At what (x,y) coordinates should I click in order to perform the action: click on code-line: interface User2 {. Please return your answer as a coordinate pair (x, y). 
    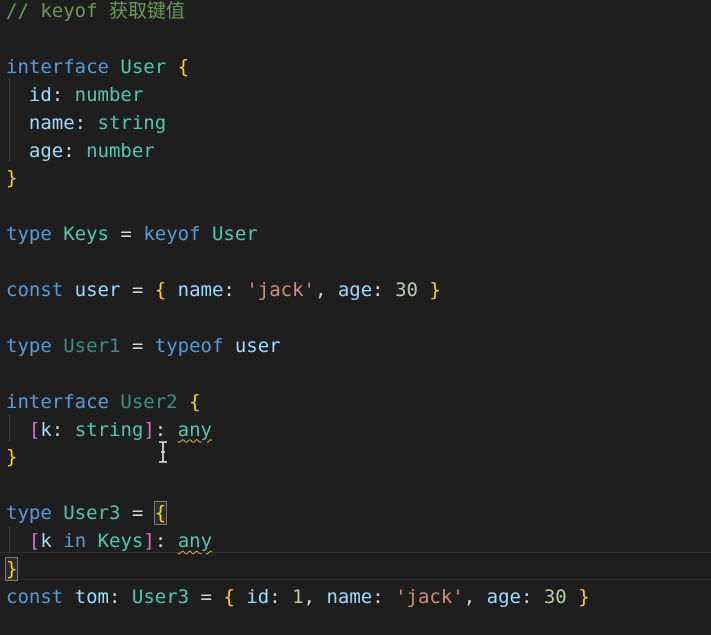
    Looking at the image, I should click on (103, 402).